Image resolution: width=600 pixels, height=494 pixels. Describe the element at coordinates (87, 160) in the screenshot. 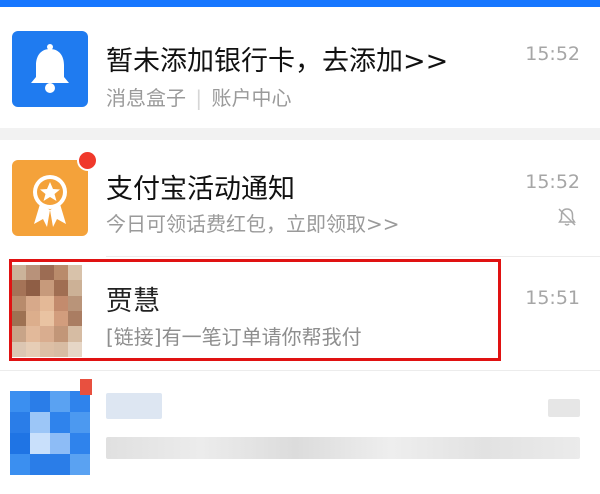

I see `unread-badge` at that location.